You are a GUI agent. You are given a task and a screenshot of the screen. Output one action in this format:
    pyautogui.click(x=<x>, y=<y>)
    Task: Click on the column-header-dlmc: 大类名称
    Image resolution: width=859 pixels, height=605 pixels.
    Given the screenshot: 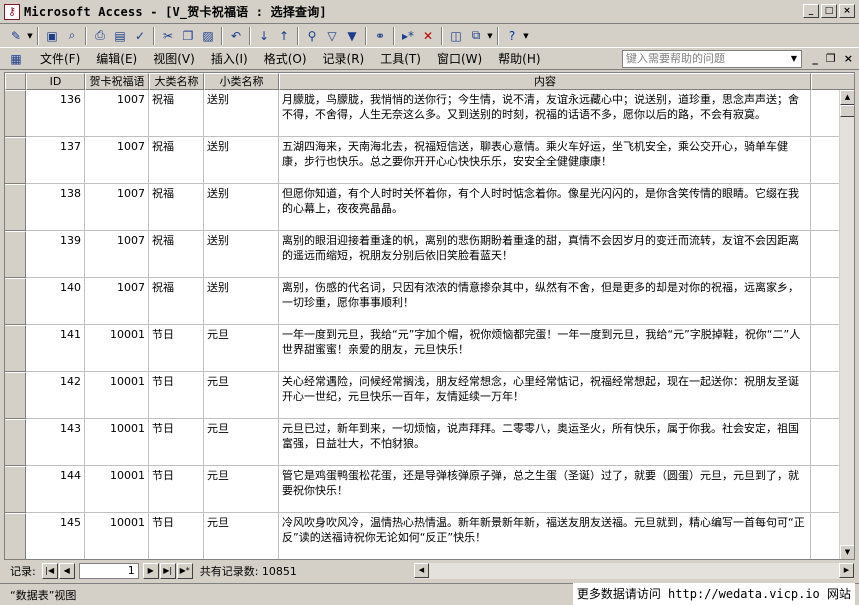 What is the action you would take?
    pyautogui.click(x=176, y=81)
    